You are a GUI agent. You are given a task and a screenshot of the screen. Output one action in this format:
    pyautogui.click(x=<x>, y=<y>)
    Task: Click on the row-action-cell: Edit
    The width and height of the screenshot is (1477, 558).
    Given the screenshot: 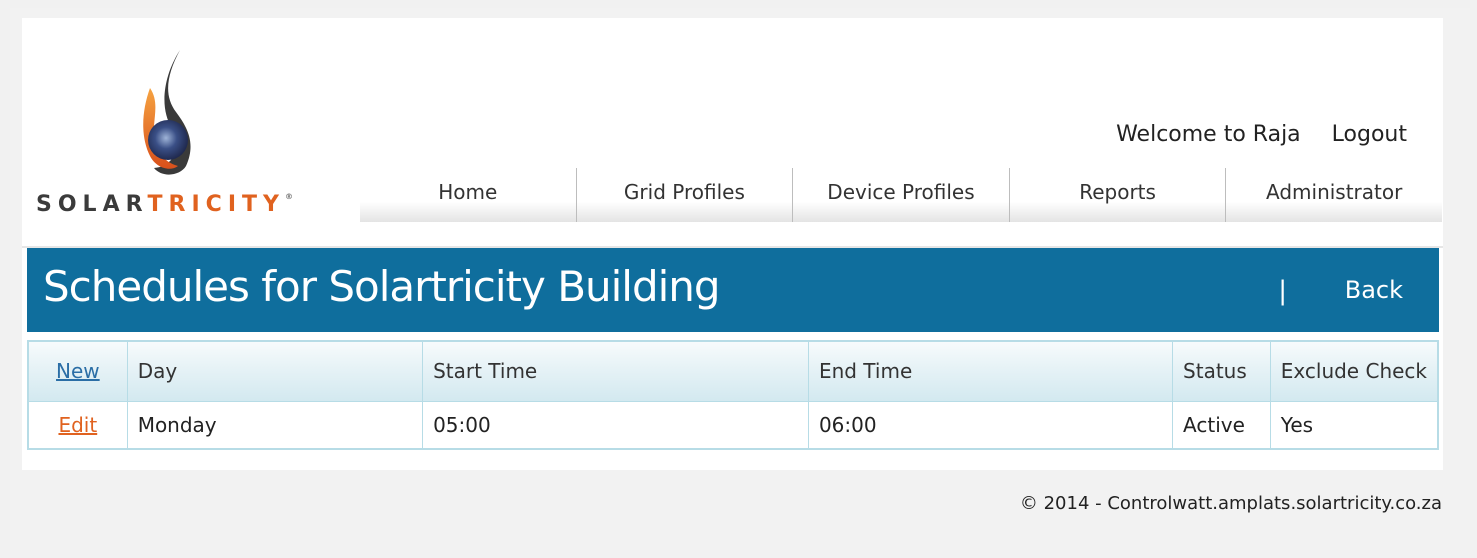 What is the action you would take?
    pyautogui.click(x=77, y=425)
    